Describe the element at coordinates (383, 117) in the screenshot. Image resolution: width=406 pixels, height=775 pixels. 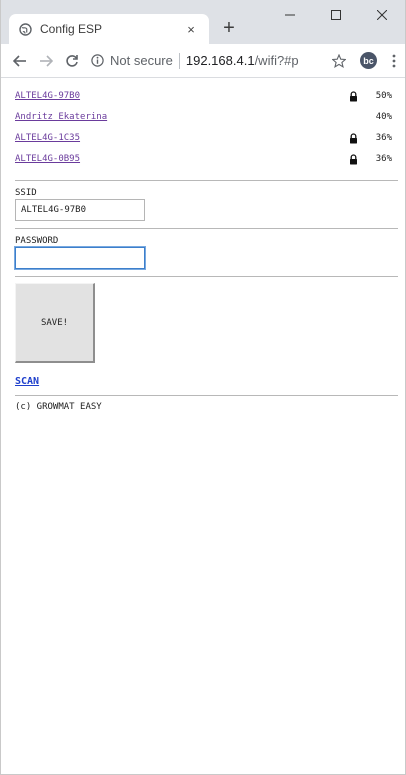
I see `network-signal: 40%` at that location.